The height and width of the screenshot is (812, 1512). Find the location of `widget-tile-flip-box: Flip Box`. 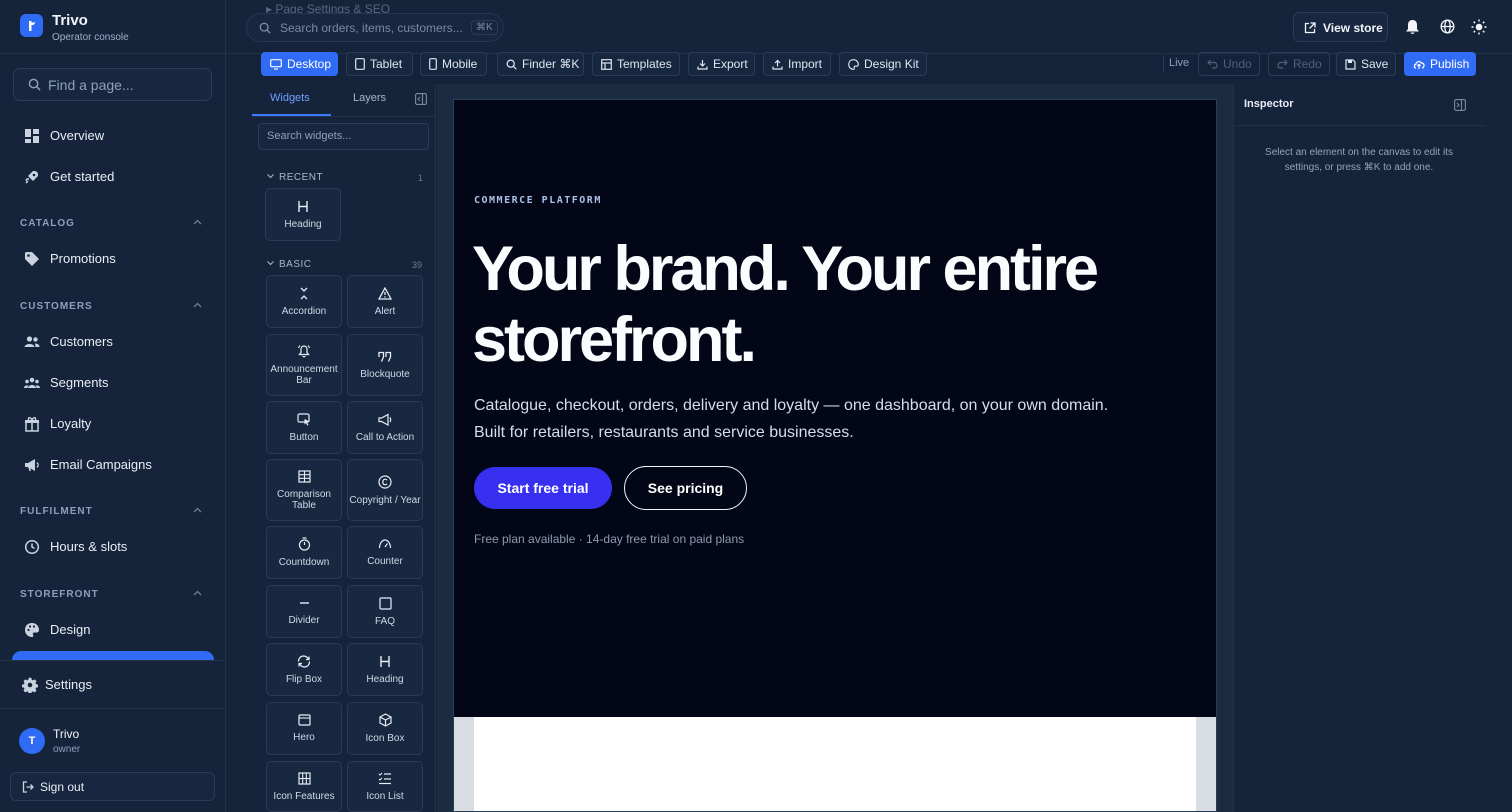

widget-tile-flip-box: Flip Box is located at coordinates (304, 669).